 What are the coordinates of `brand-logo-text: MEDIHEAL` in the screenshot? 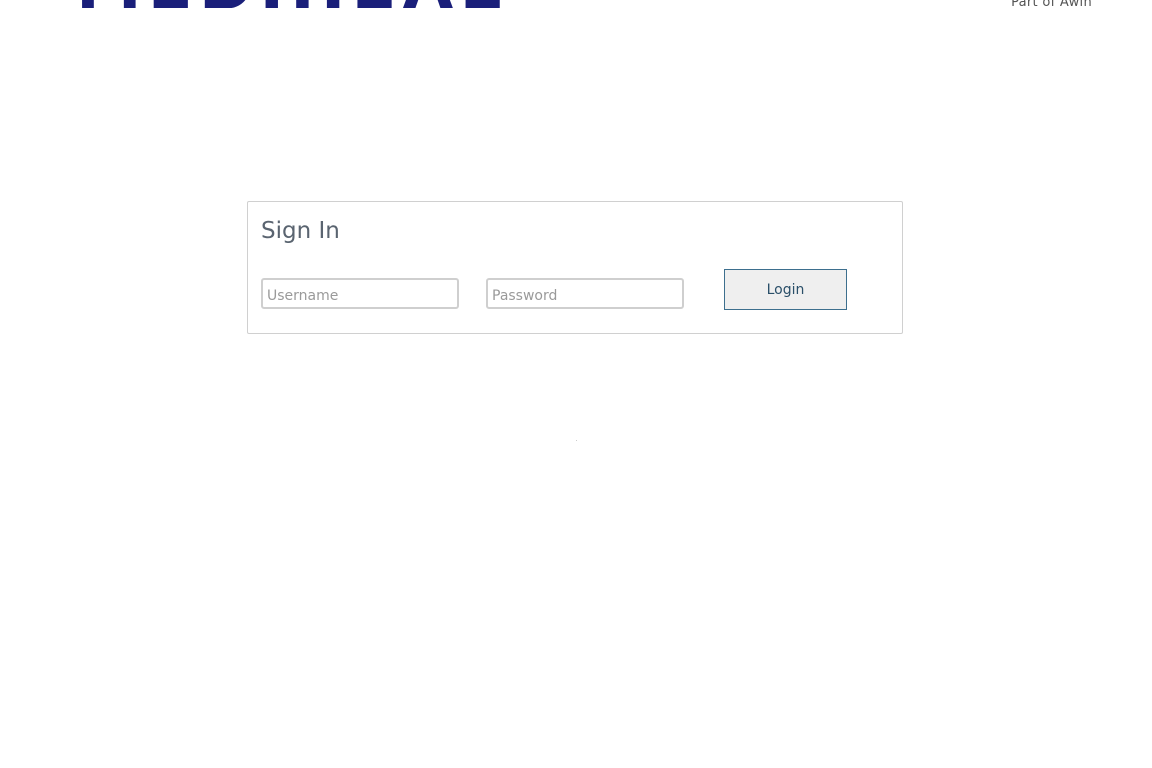 It's located at (291, 4).